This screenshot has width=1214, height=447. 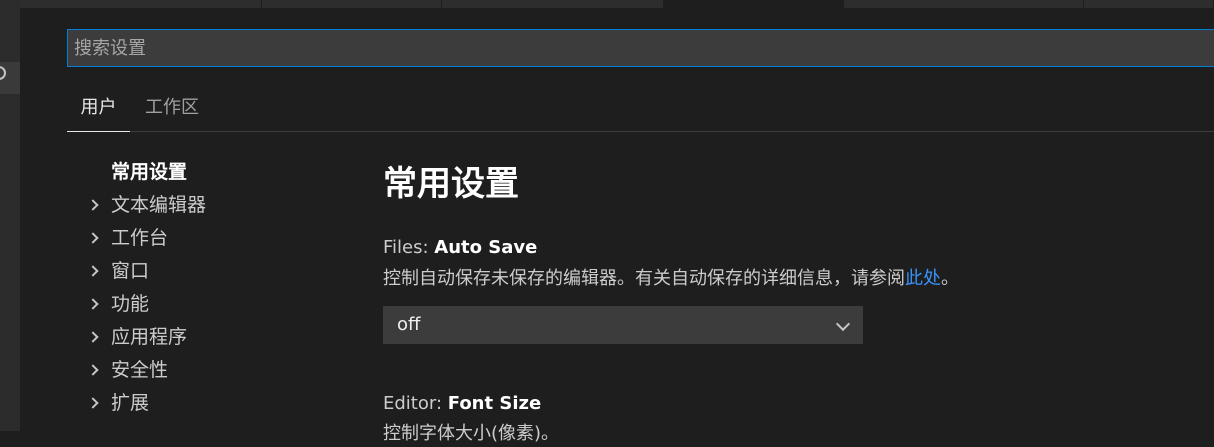 What do you see at coordinates (130, 271) in the screenshot?
I see `toc-item-label: 窗口` at bounding box center [130, 271].